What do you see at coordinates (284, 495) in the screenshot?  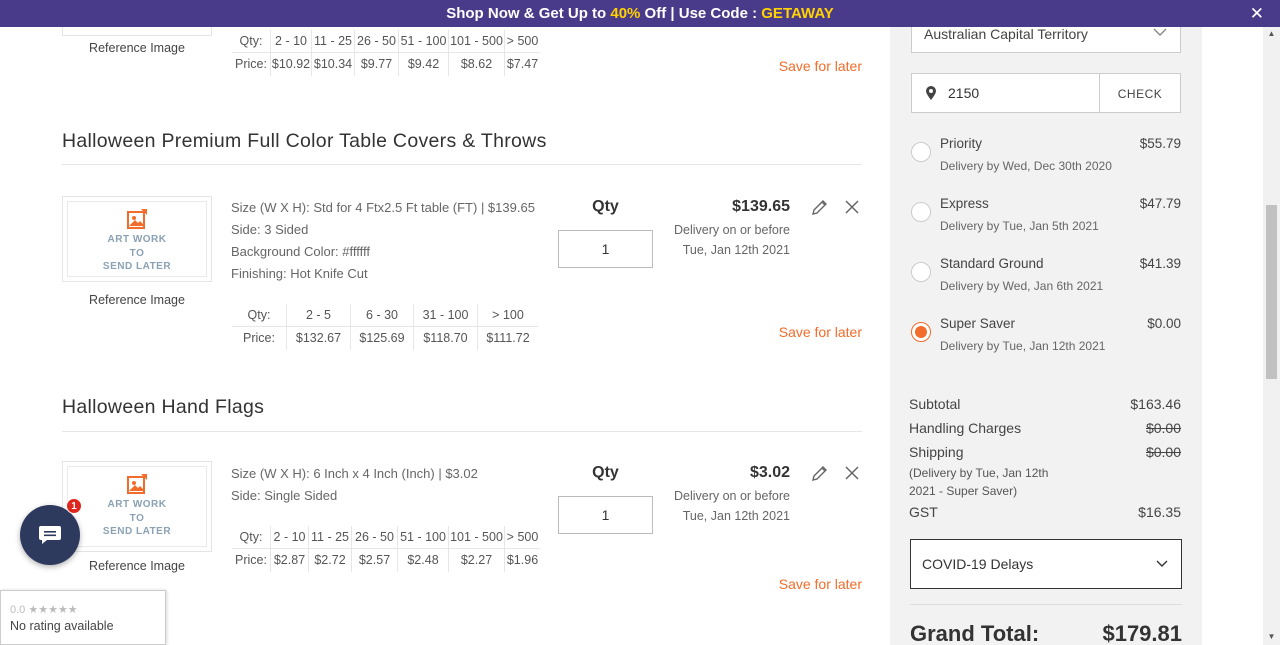 I see `spec-side: Side: Single Sided` at bounding box center [284, 495].